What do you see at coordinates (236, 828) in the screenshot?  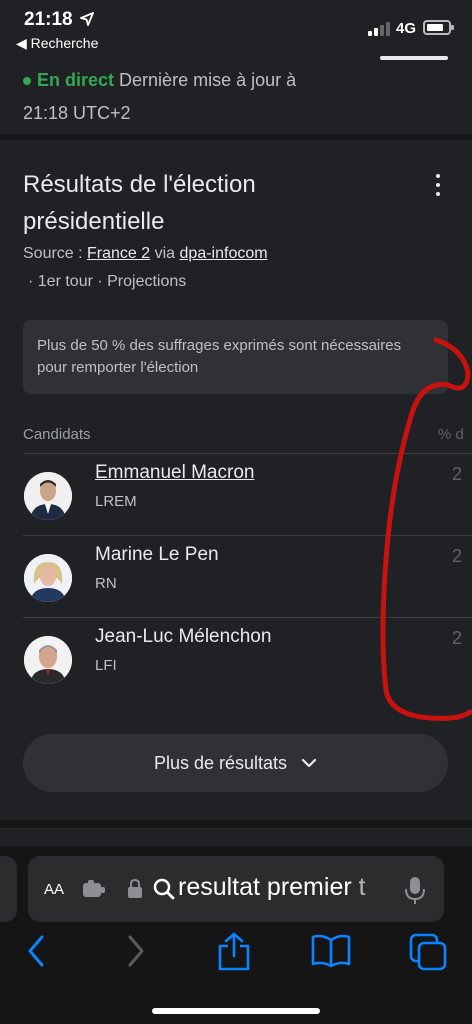 I see `section-divider-line` at bounding box center [236, 828].